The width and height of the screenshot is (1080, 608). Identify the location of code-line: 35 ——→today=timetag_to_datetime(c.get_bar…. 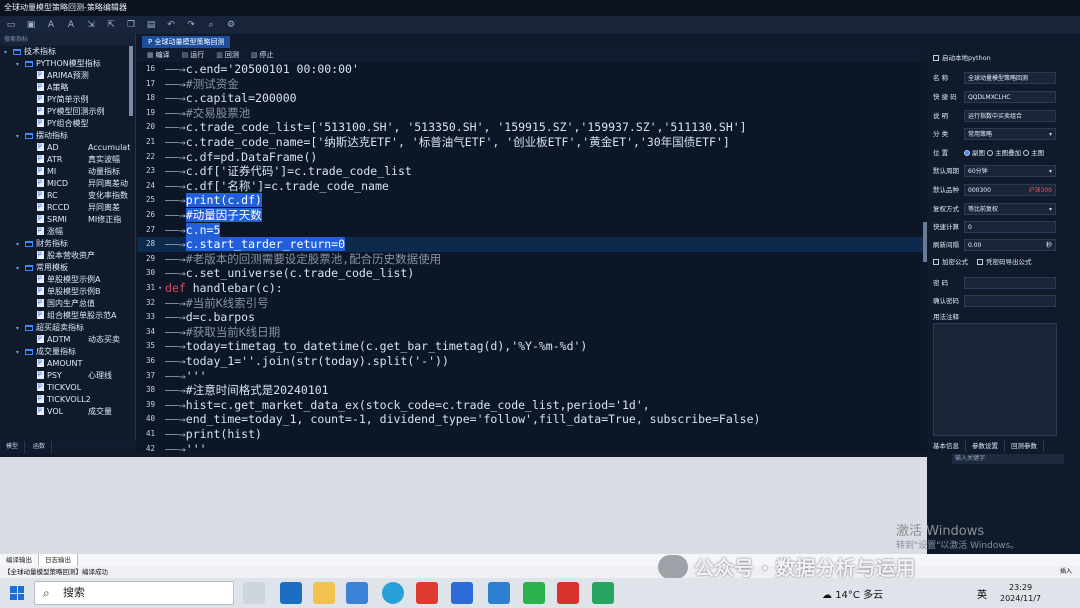
(531, 346).